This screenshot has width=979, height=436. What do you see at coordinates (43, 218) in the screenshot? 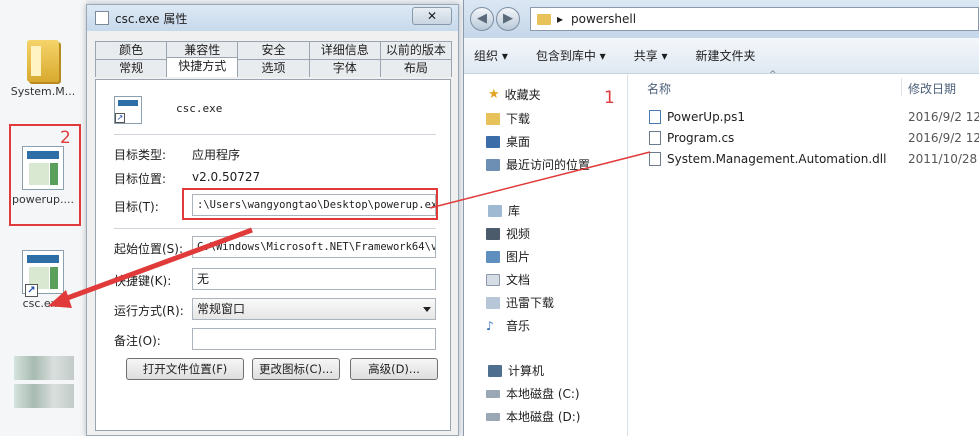
I see `desktop: System.M... powerup.... ↗ csc.exe 2` at bounding box center [43, 218].